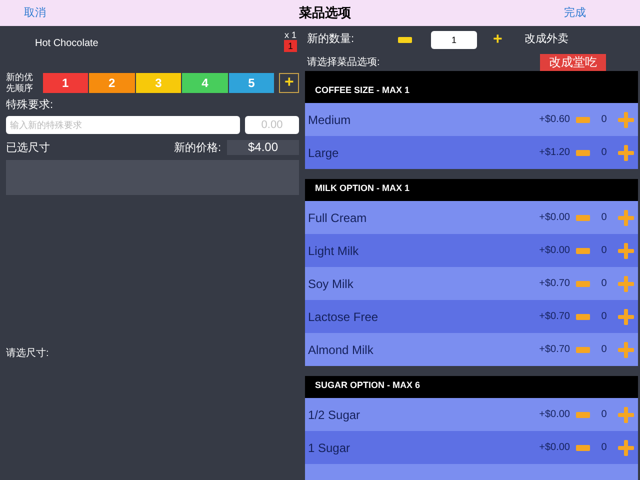  Describe the element at coordinates (338, 218) in the screenshot. I see `option-name: Full Cream` at that location.